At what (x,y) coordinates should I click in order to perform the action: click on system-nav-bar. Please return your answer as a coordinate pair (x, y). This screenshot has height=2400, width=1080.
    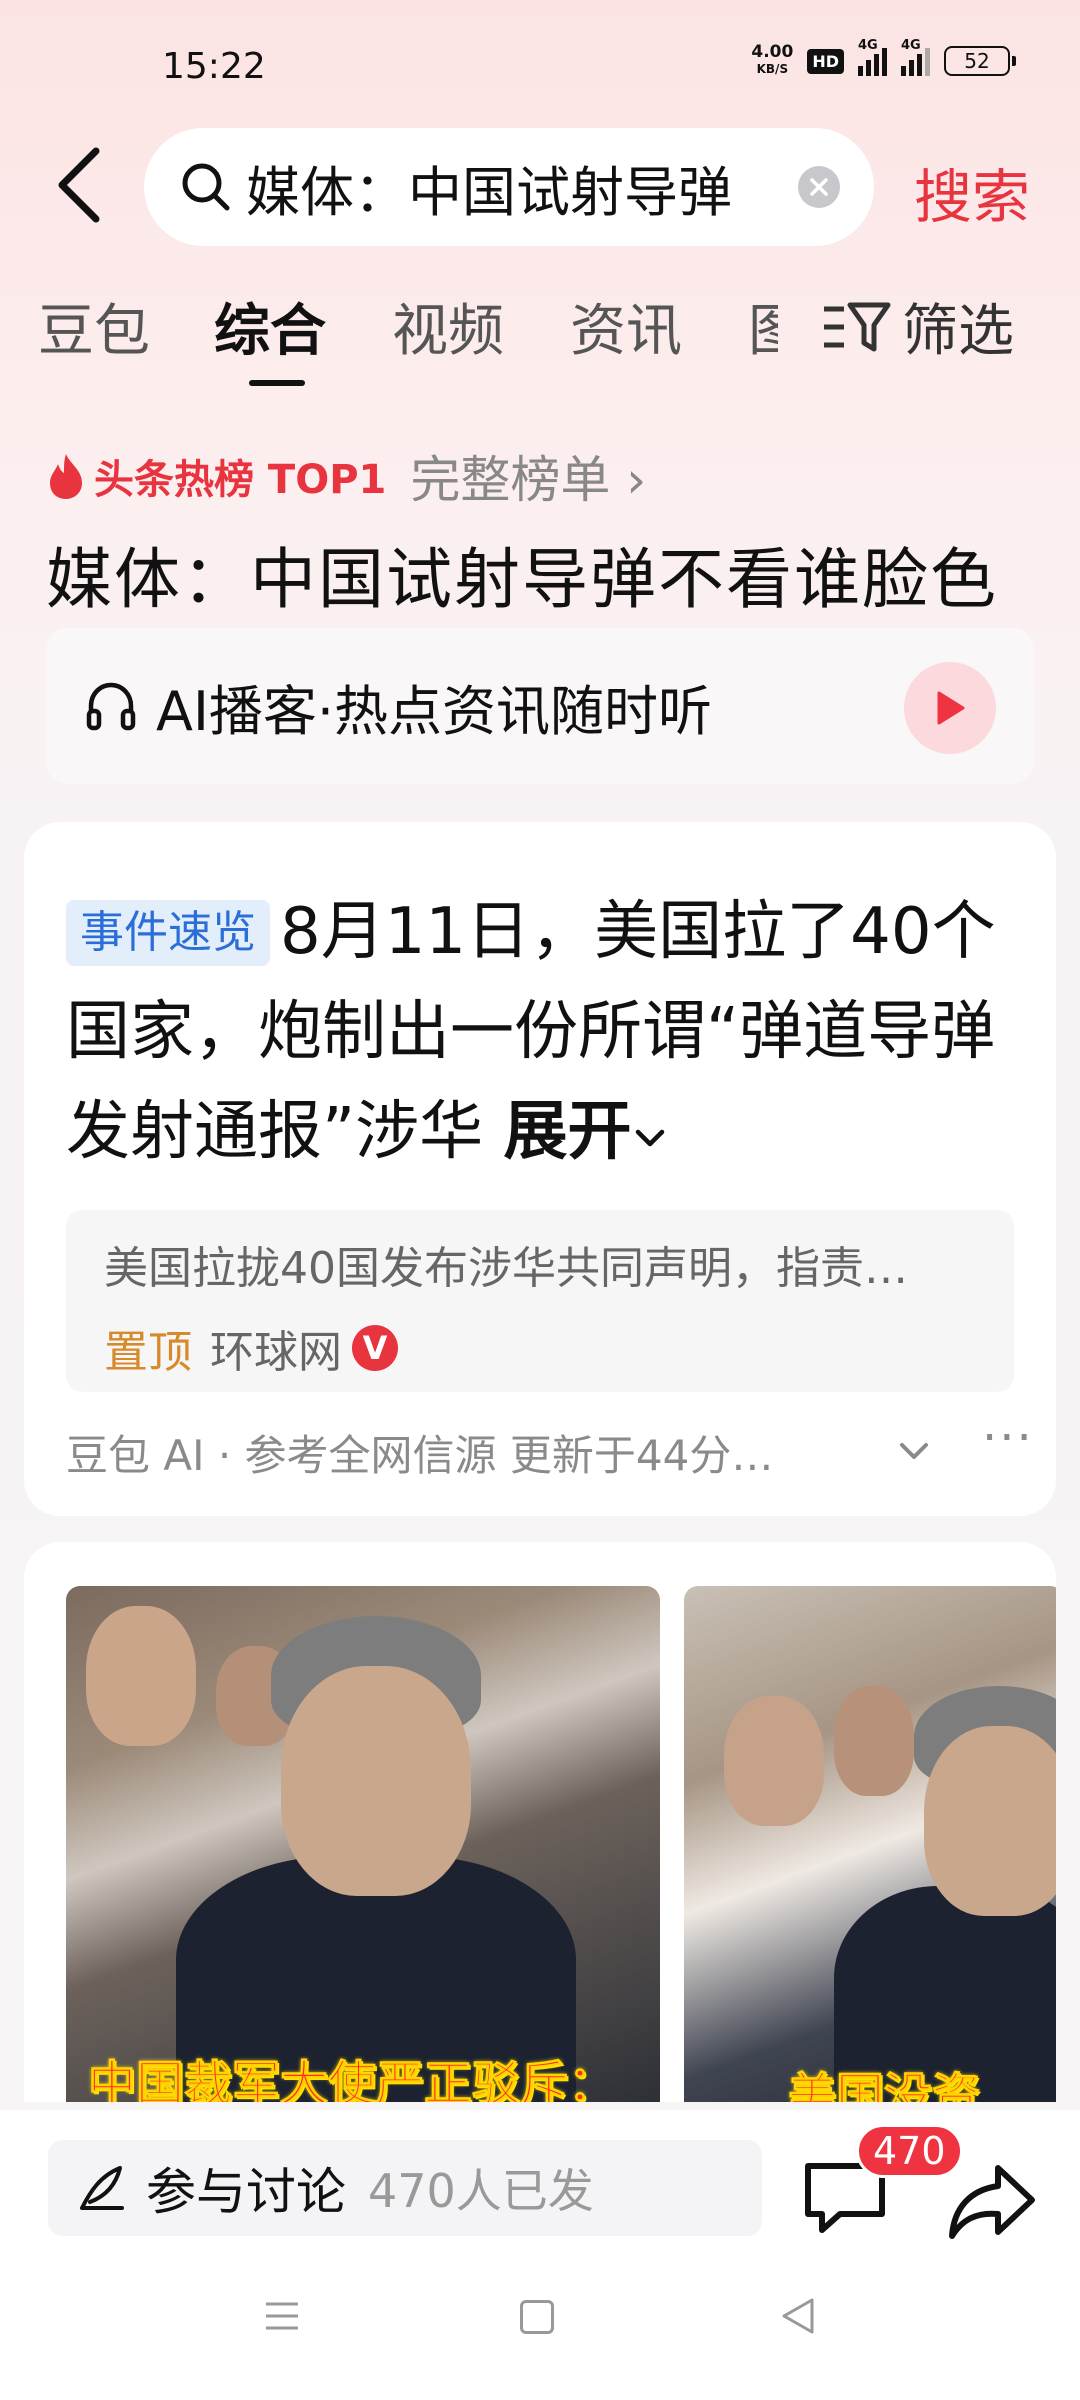
    Looking at the image, I should click on (540, 2325).